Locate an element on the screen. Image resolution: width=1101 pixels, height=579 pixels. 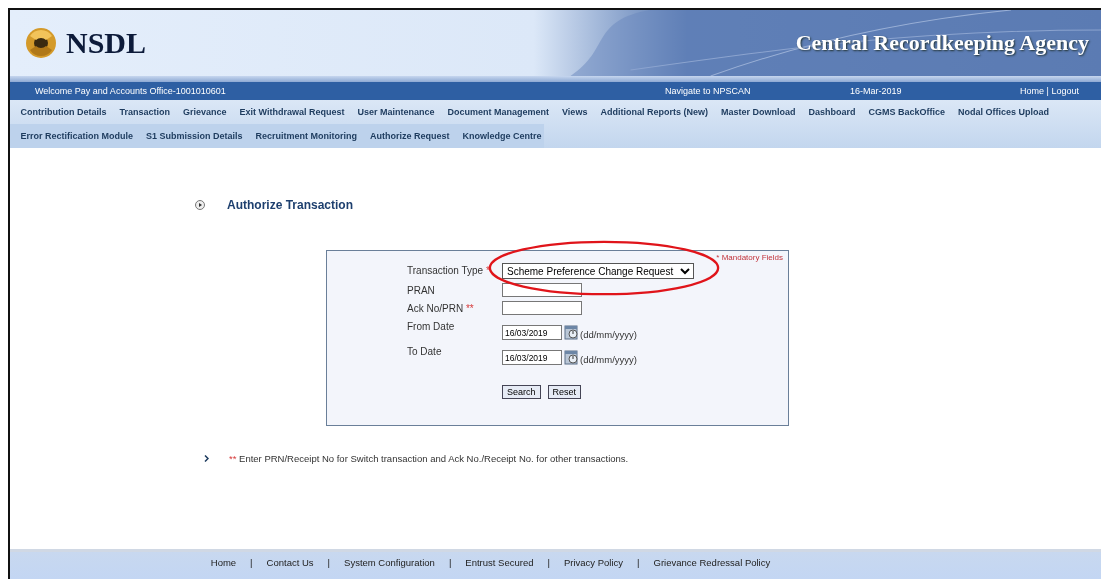
footer-link: System Configuration is located at coordinates (389, 568).